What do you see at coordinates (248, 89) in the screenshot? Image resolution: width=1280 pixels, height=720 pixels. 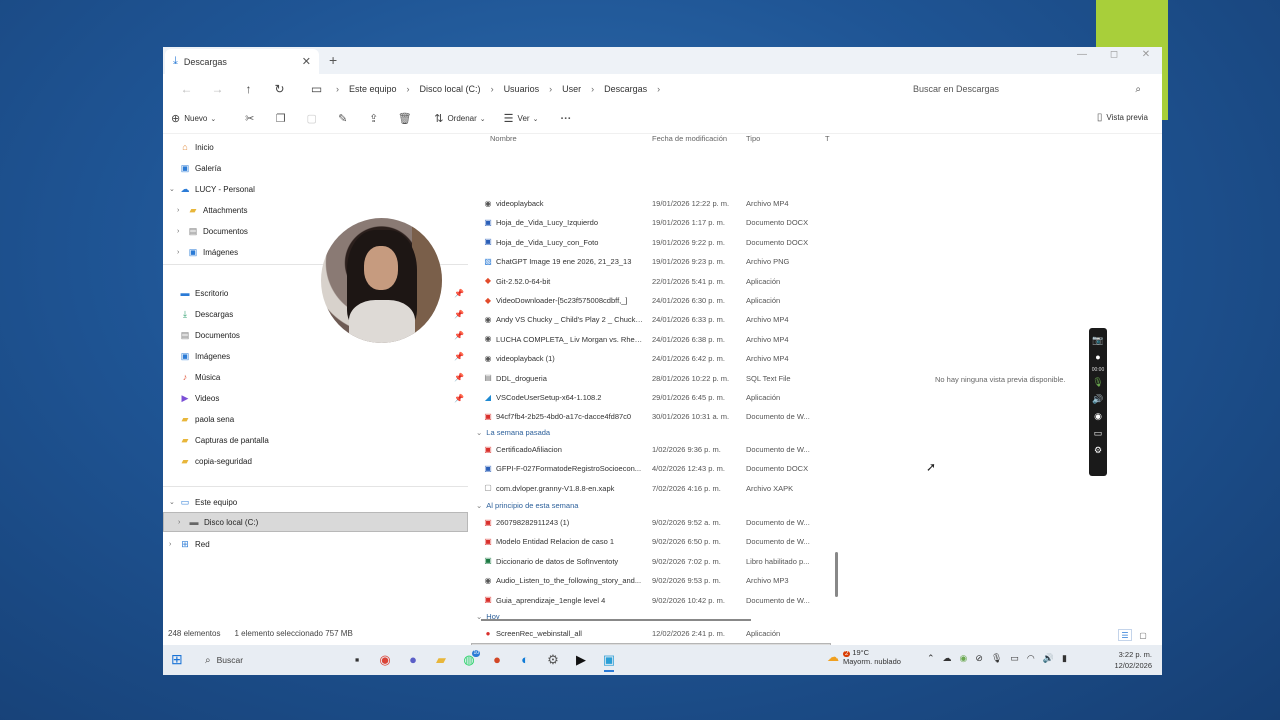 I see `up-arrow-icon: ↑` at bounding box center [248, 89].